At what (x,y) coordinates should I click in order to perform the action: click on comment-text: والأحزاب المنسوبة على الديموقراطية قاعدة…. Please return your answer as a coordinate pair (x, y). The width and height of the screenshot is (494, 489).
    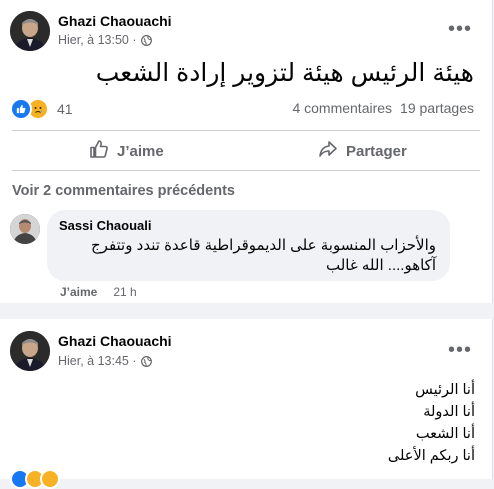
    Looking at the image, I should click on (263, 256).